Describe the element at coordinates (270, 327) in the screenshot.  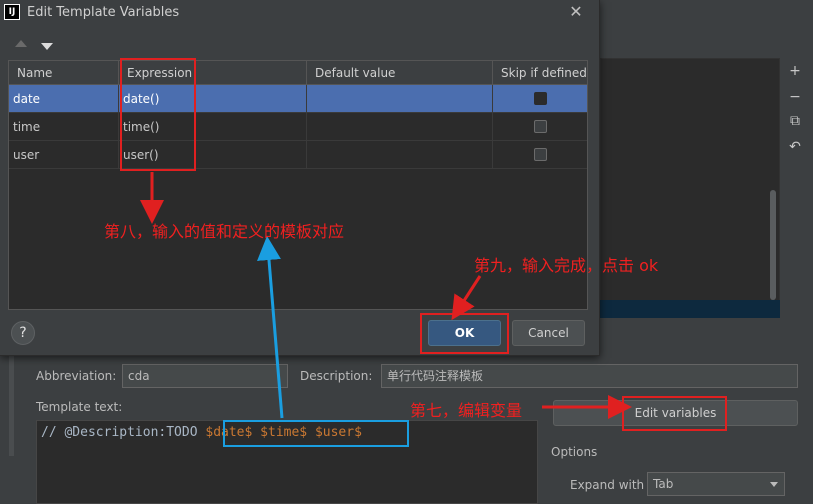
I see `arrow-blue` at that location.